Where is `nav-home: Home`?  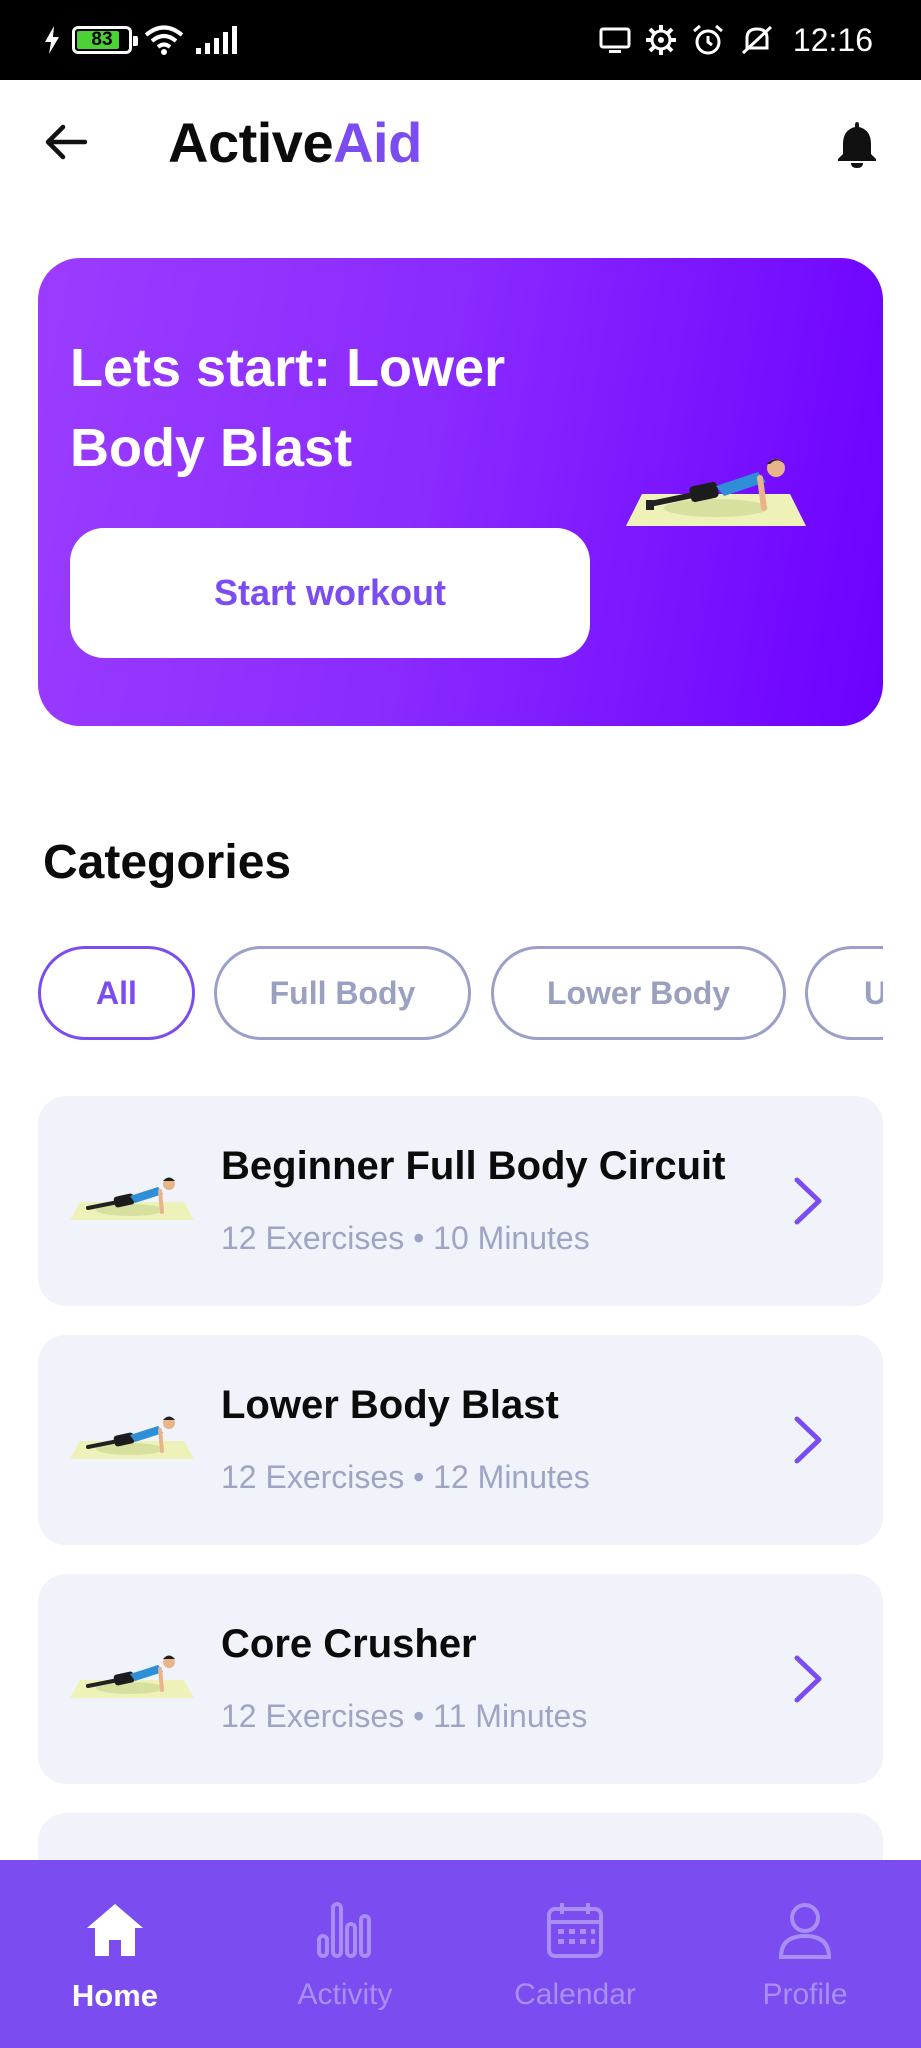 nav-home: Home is located at coordinates (115, 1954).